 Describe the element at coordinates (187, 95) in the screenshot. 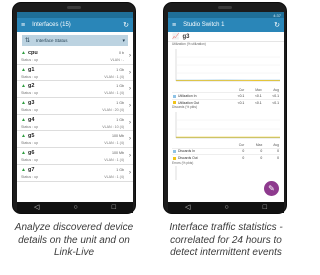

I see `row-name: Utilization In` at that location.